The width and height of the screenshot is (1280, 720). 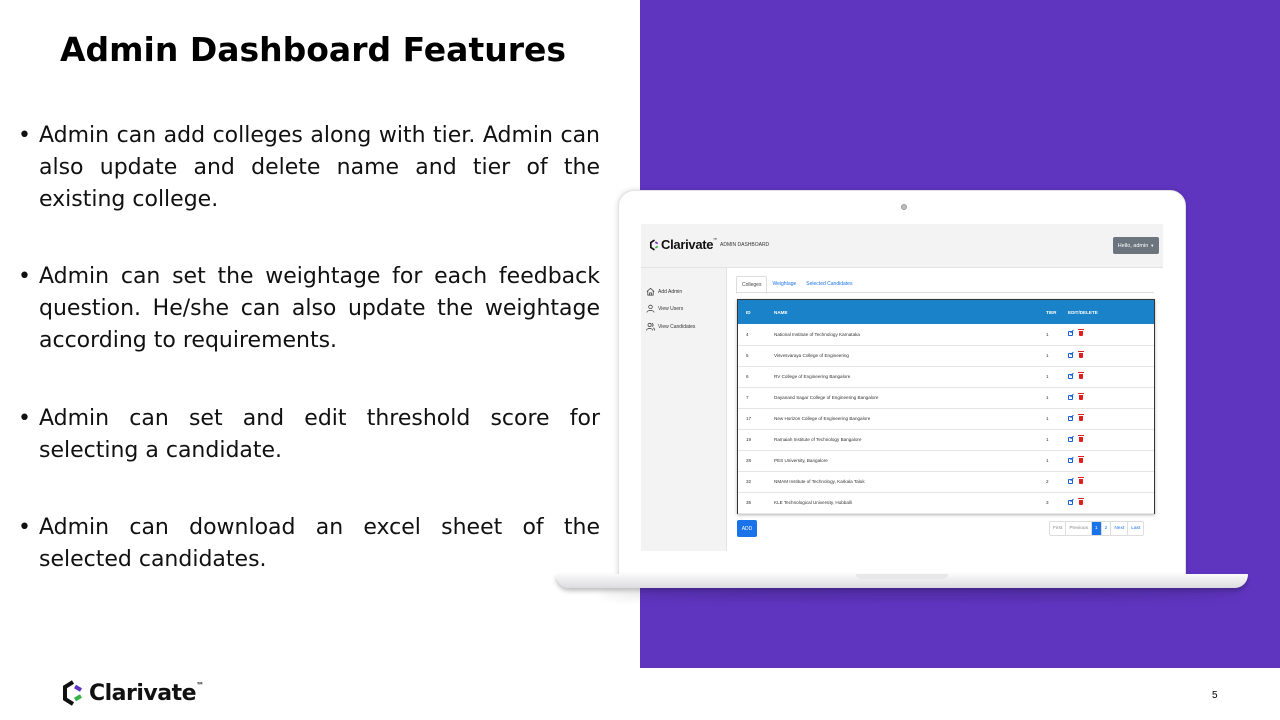 What do you see at coordinates (749, 460) in the screenshot?
I see `cell-id: 28` at bounding box center [749, 460].